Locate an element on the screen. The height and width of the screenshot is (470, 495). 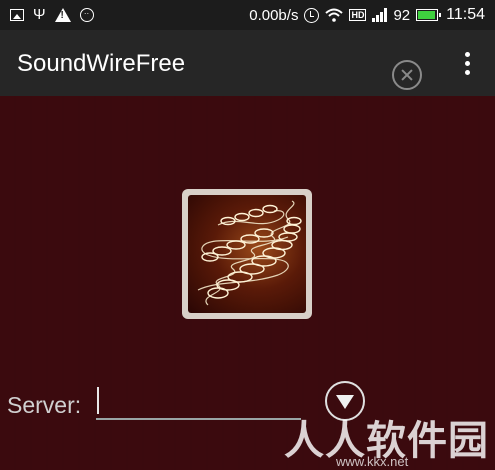
image-icon is located at coordinates (17, 15).